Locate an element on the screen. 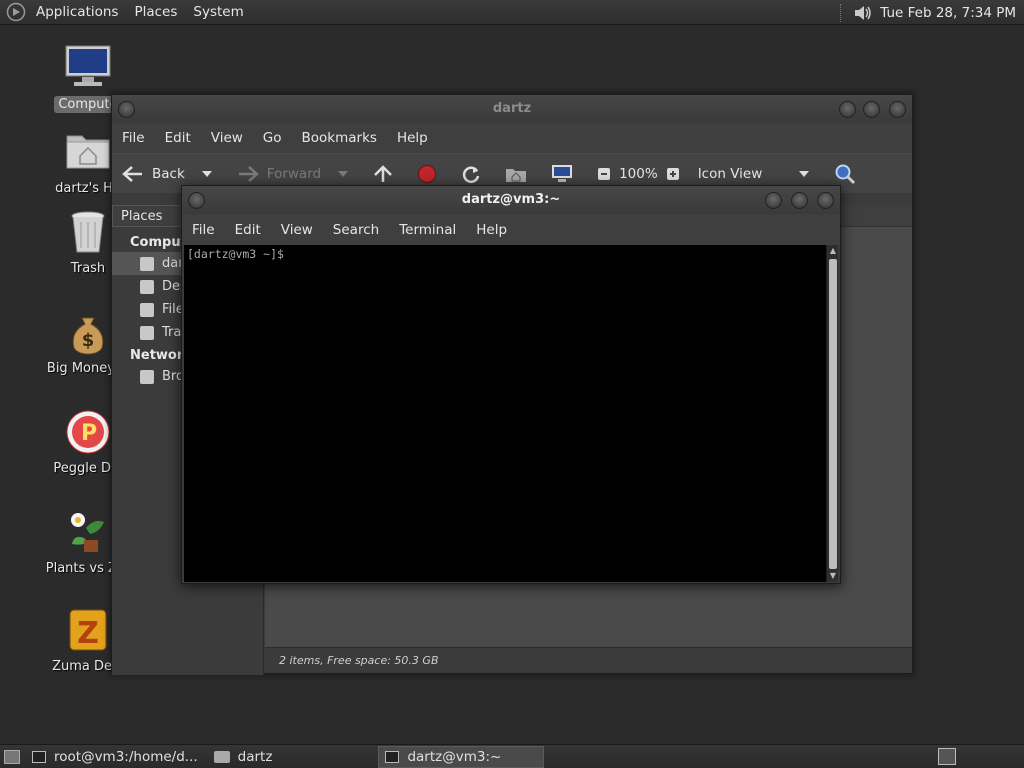  home-icon is located at coordinates (516, 175).